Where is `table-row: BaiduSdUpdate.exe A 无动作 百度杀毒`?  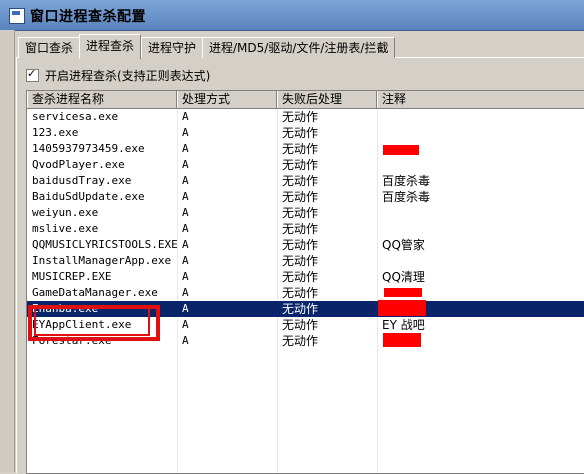
table-row: BaiduSdUpdate.exe A 无动作 百度杀毒 is located at coordinates (305, 197).